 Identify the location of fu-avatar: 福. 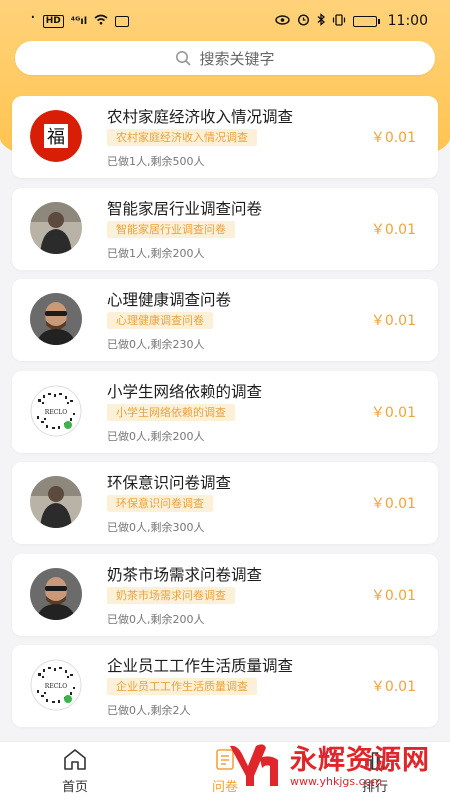
(56, 136).